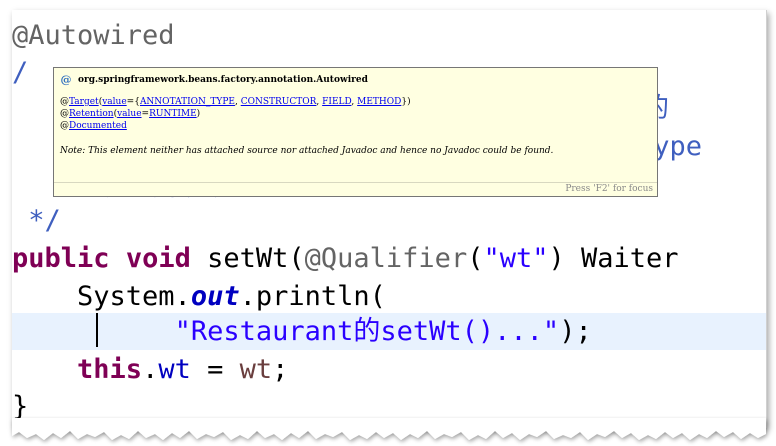  I want to click on method-name: setWt(, so click(248, 258).